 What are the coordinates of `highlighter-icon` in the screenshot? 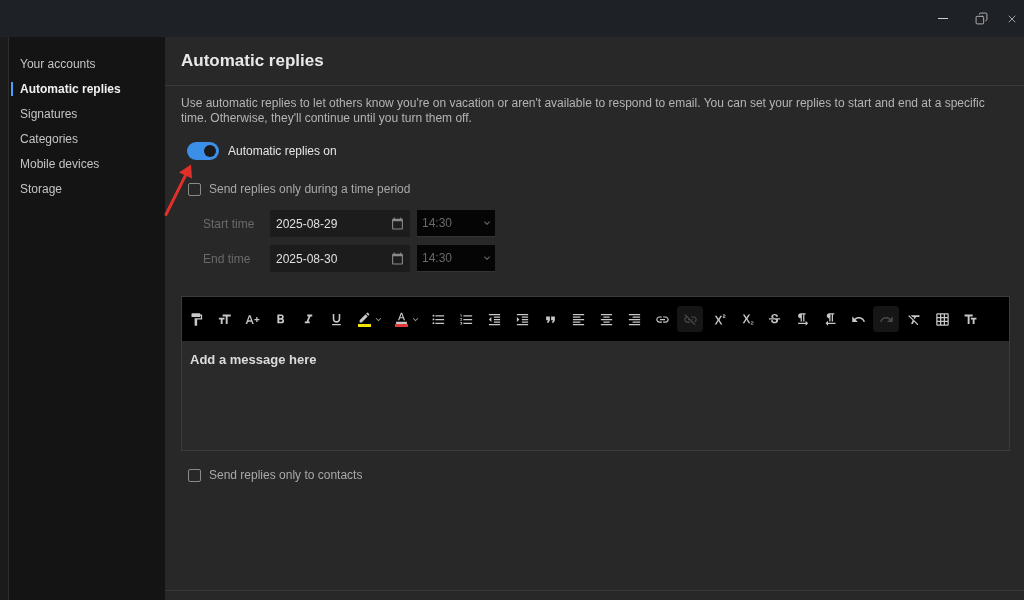 It's located at (364, 319).